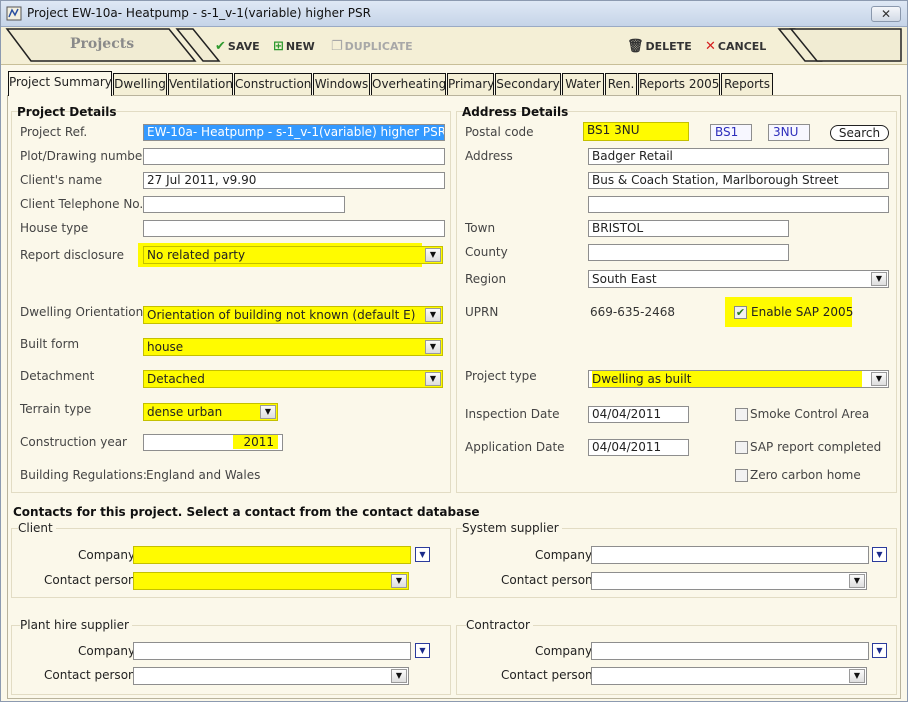  I want to click on new-button: ⊞ NEW, so click(294, 46).